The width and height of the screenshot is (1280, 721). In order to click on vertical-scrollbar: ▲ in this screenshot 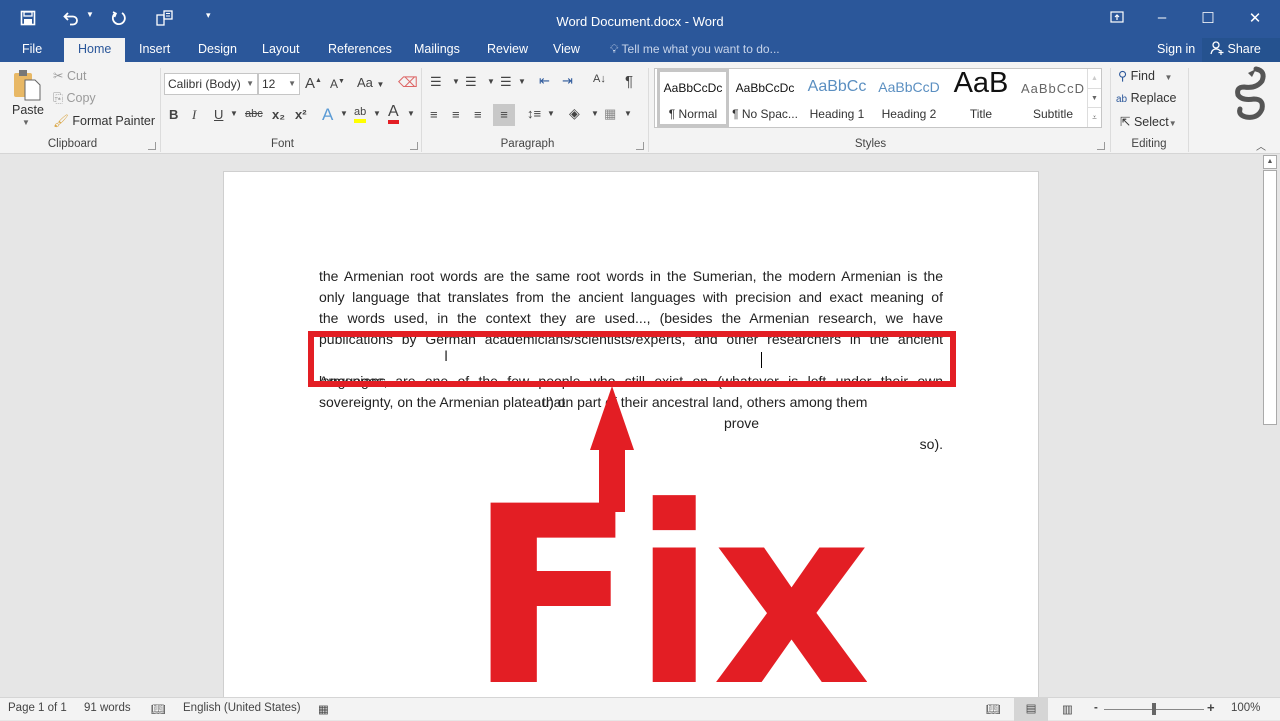, I will do `click(1270, 425)`.